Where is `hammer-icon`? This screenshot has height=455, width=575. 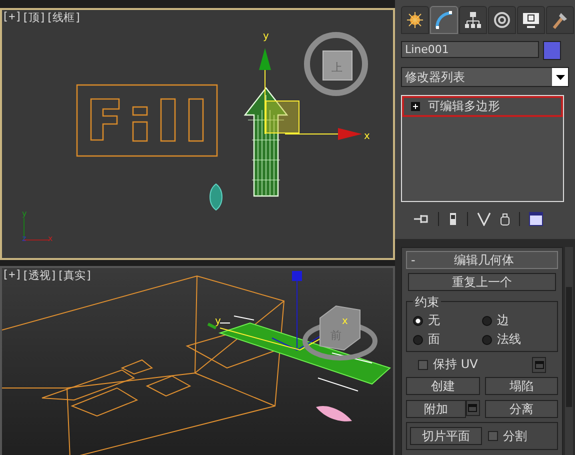 hammer-icon is located at coordinates (560, 20).